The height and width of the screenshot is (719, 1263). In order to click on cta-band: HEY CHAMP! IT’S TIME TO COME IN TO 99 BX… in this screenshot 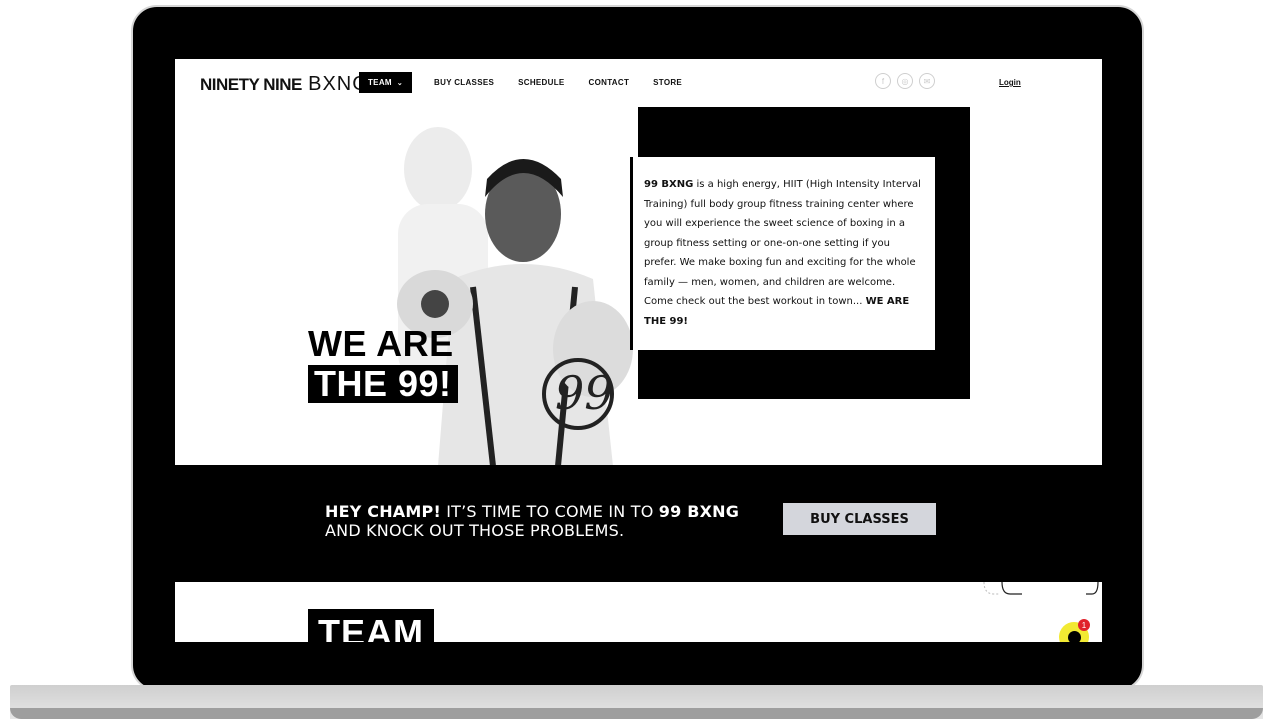, I will do `click(638, 523)`.